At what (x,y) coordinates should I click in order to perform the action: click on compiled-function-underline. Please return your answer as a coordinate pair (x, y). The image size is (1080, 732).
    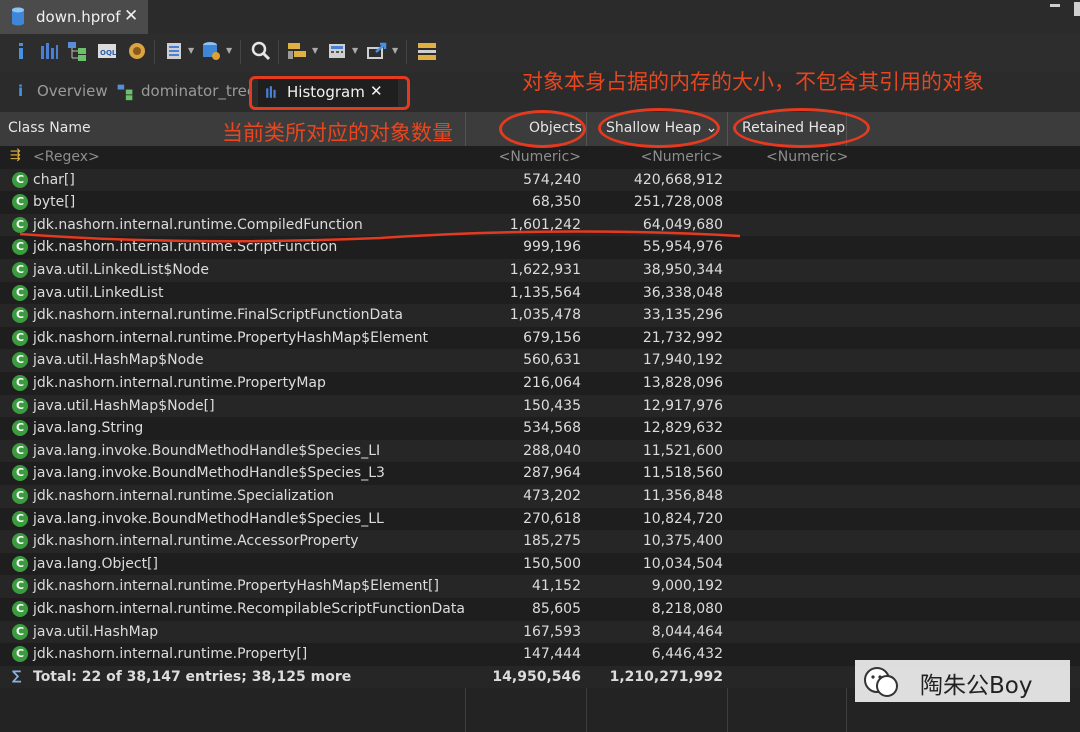
    Looking at the image, I should click on (380, 236).